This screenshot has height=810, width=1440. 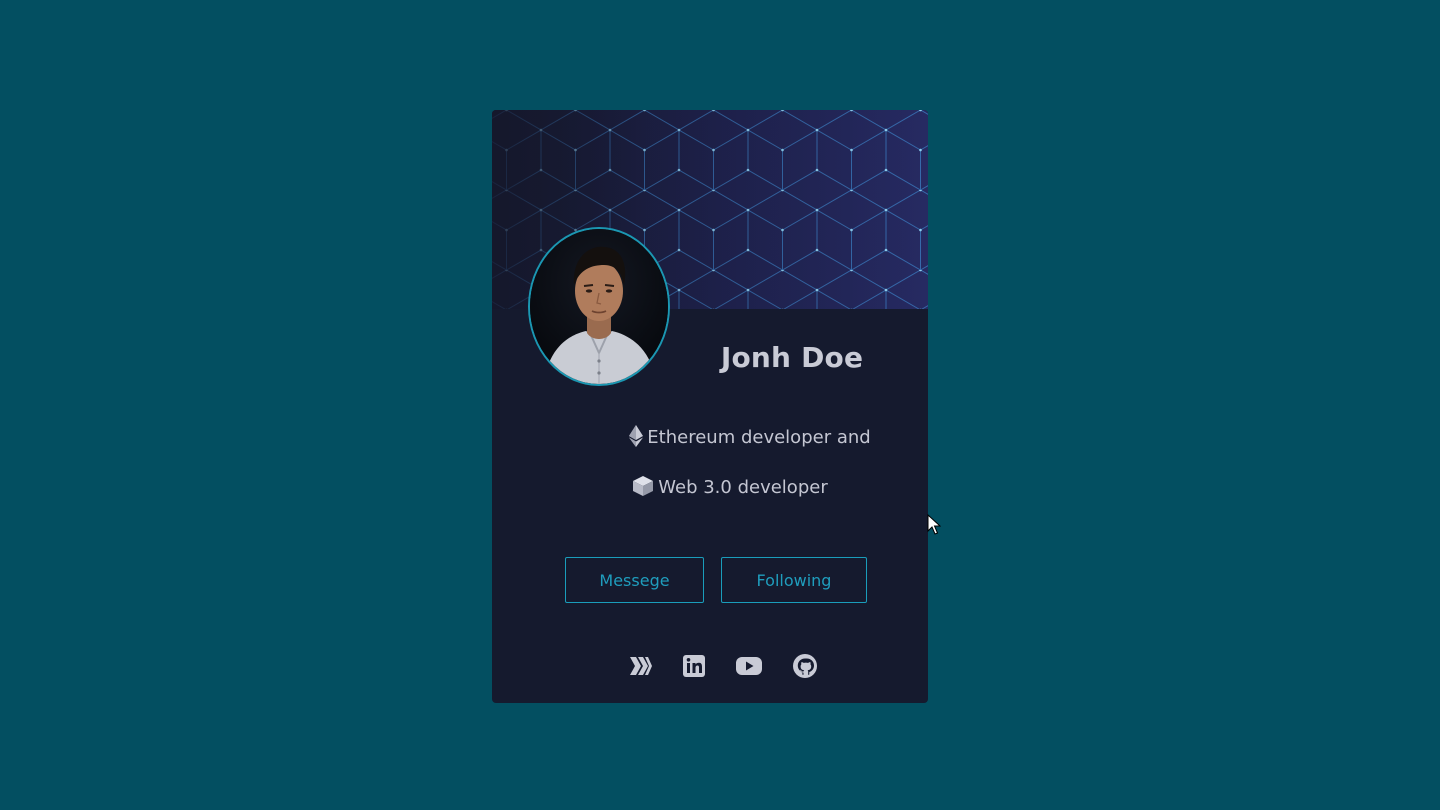 What do you see at coordinates (792, 357) in the screenshot?
I see `profile-name: Jonh Doe` at bounding box center [792, 357].